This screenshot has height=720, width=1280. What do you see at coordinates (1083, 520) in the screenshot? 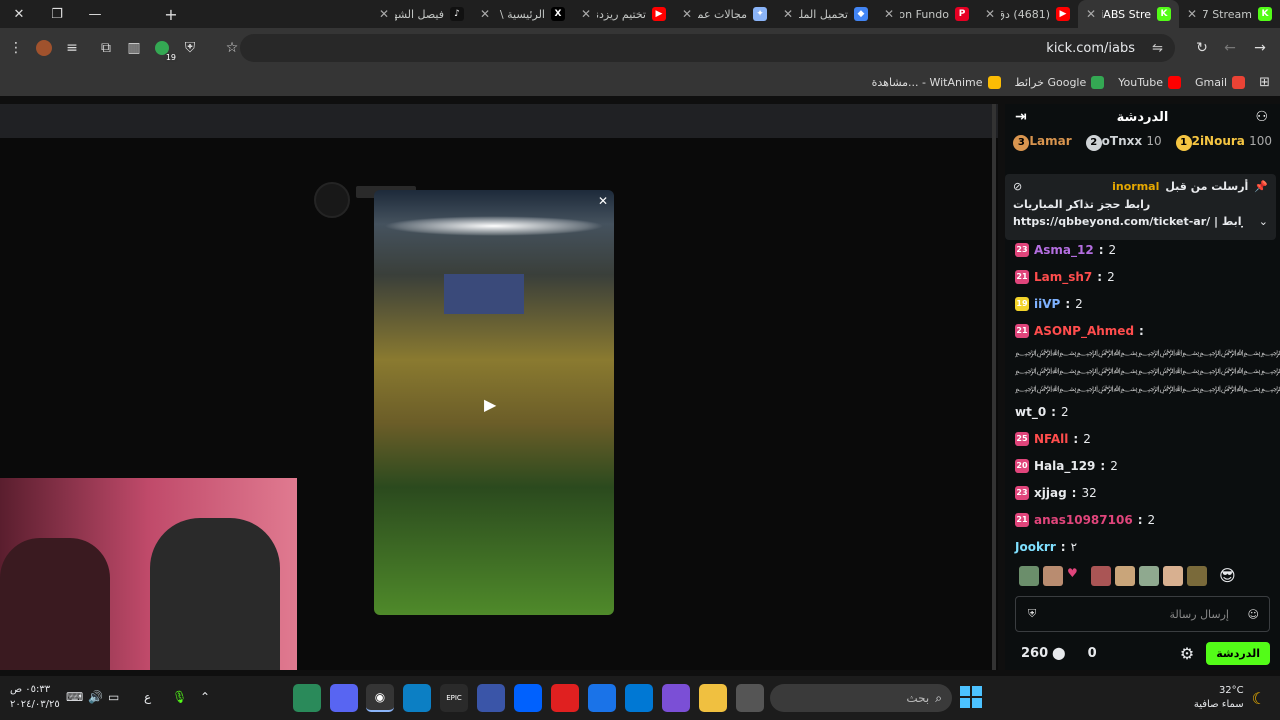
I see `chat-username: anas10987106` at bounding box center [1083, 520].